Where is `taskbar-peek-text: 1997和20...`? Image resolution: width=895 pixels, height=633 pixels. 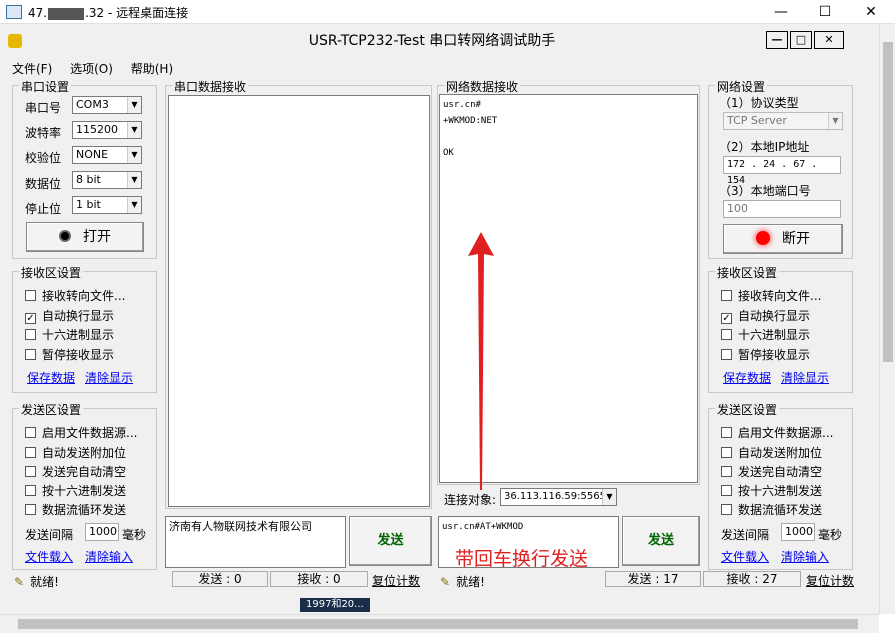 taskbar-peek-text: 1997和20... is located at coordinates (335, 605).